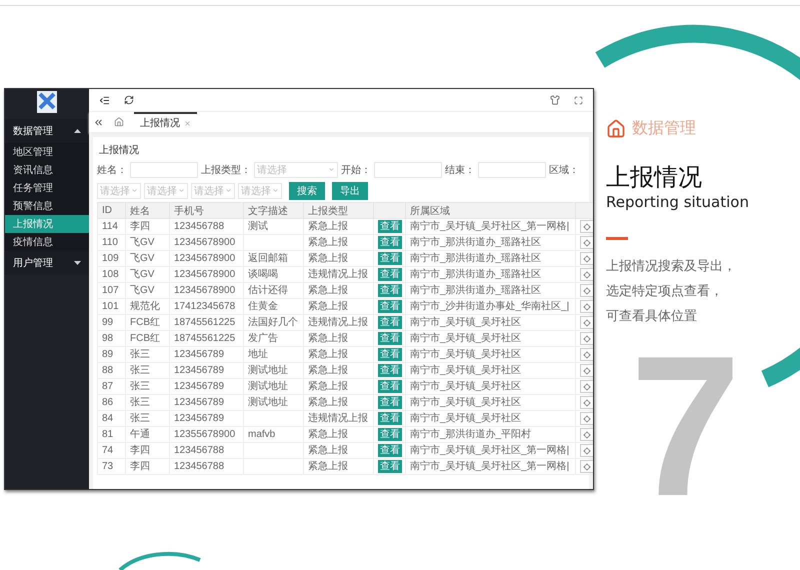  I want to click on table-cell: 123456788, so click(207, 226).